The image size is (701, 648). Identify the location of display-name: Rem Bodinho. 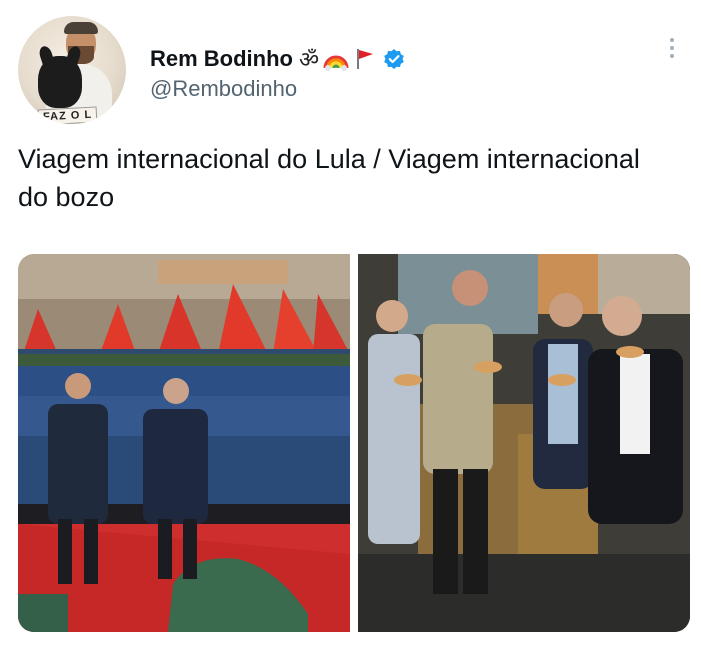
(221, 59).